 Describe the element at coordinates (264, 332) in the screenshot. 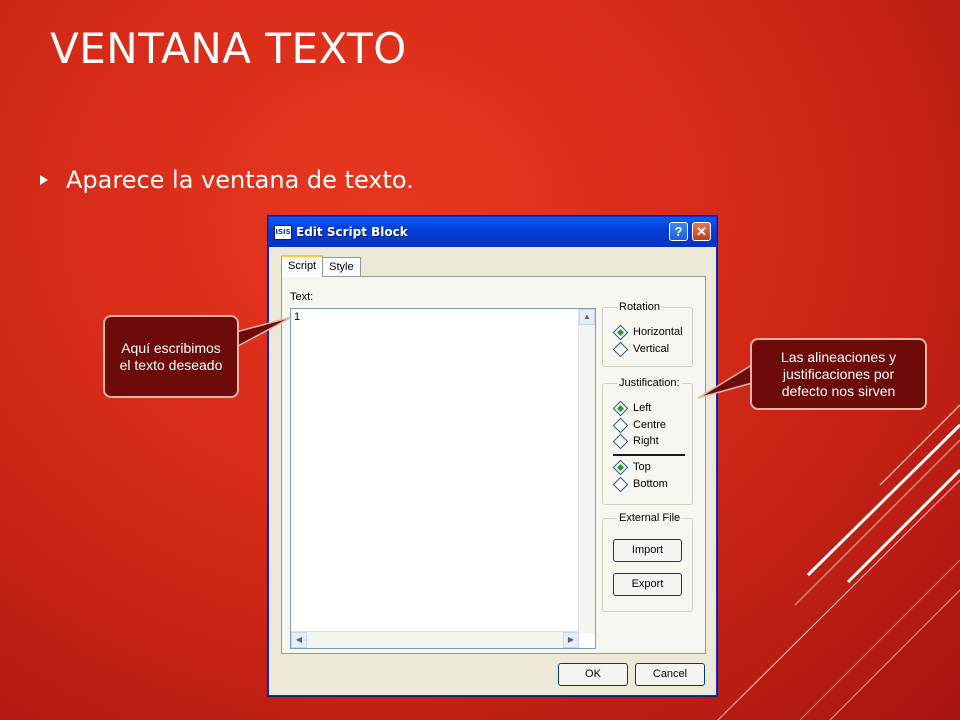

I see `left-callout-tail` at that location.